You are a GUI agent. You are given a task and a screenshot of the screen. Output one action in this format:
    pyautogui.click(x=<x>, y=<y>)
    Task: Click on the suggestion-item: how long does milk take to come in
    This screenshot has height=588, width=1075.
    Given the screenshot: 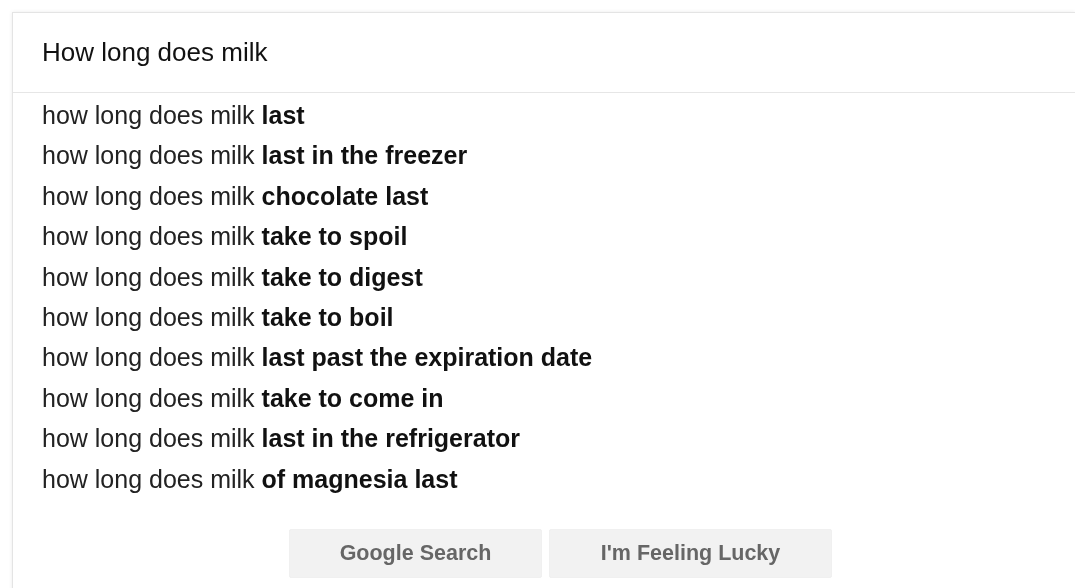 What is the action you would take?
    pyautogui.click(x=544, y=398)
    